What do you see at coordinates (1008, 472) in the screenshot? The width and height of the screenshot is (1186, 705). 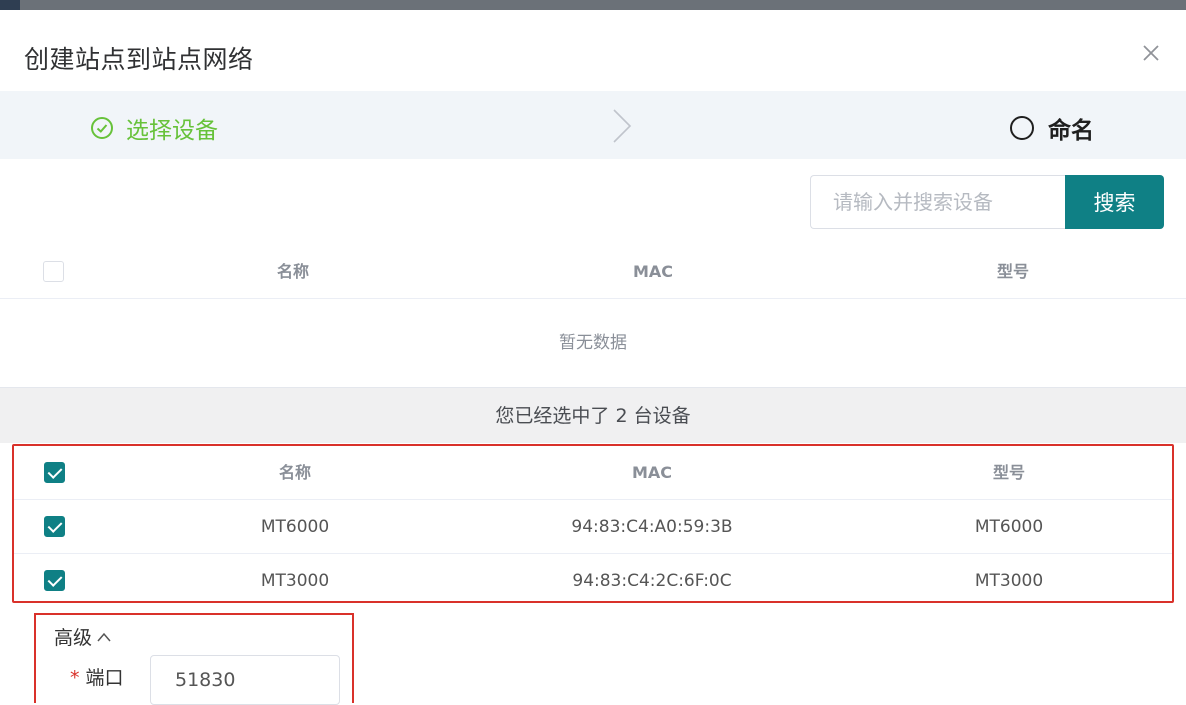 I see `selected-column-header-model: 型号` at bounding box center [1008, 472].